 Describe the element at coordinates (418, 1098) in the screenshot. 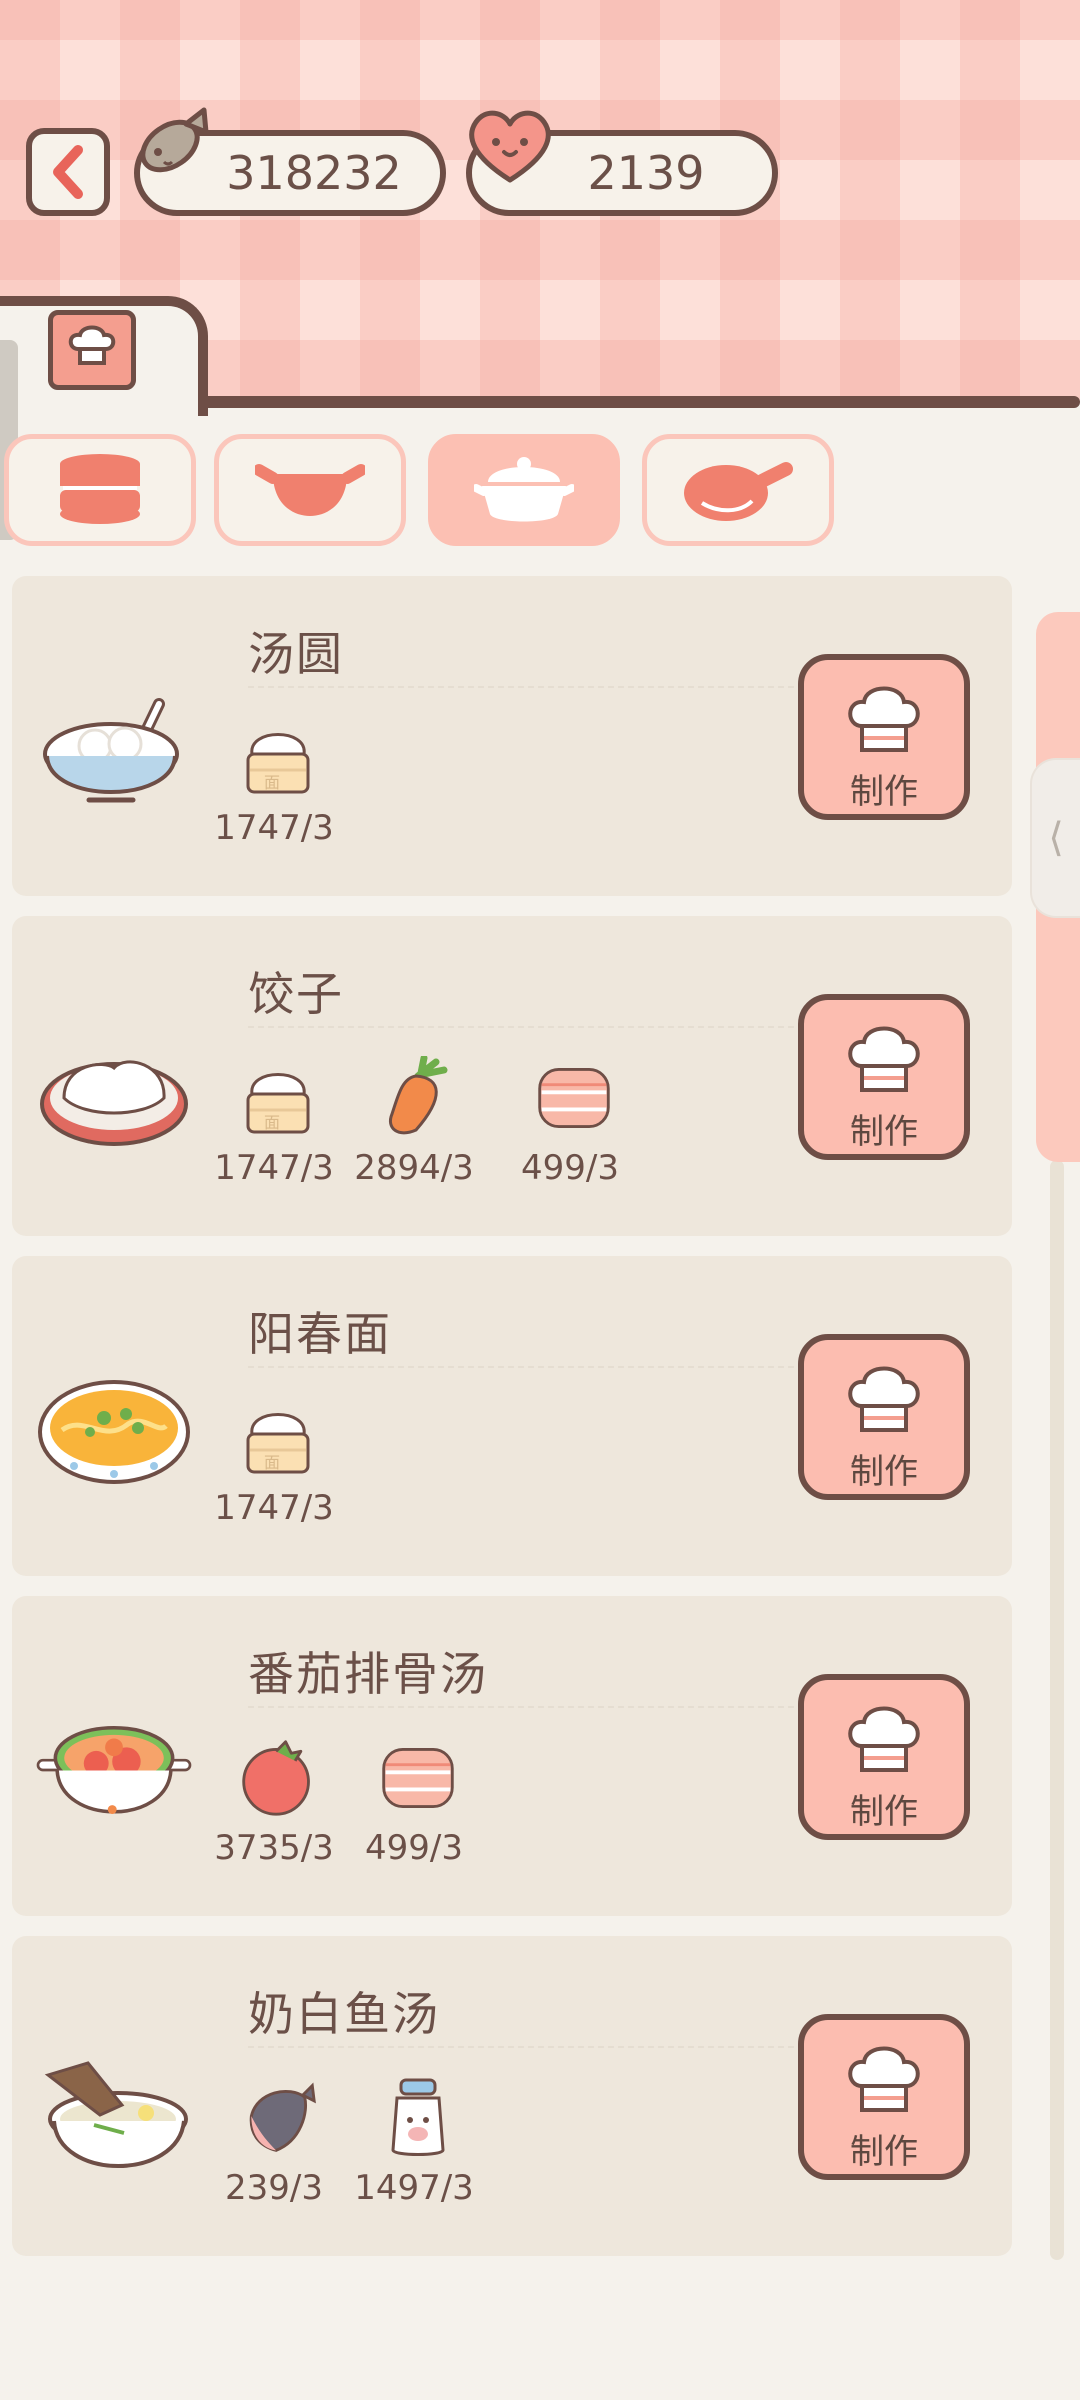

I see `carrot-icon` at that location.